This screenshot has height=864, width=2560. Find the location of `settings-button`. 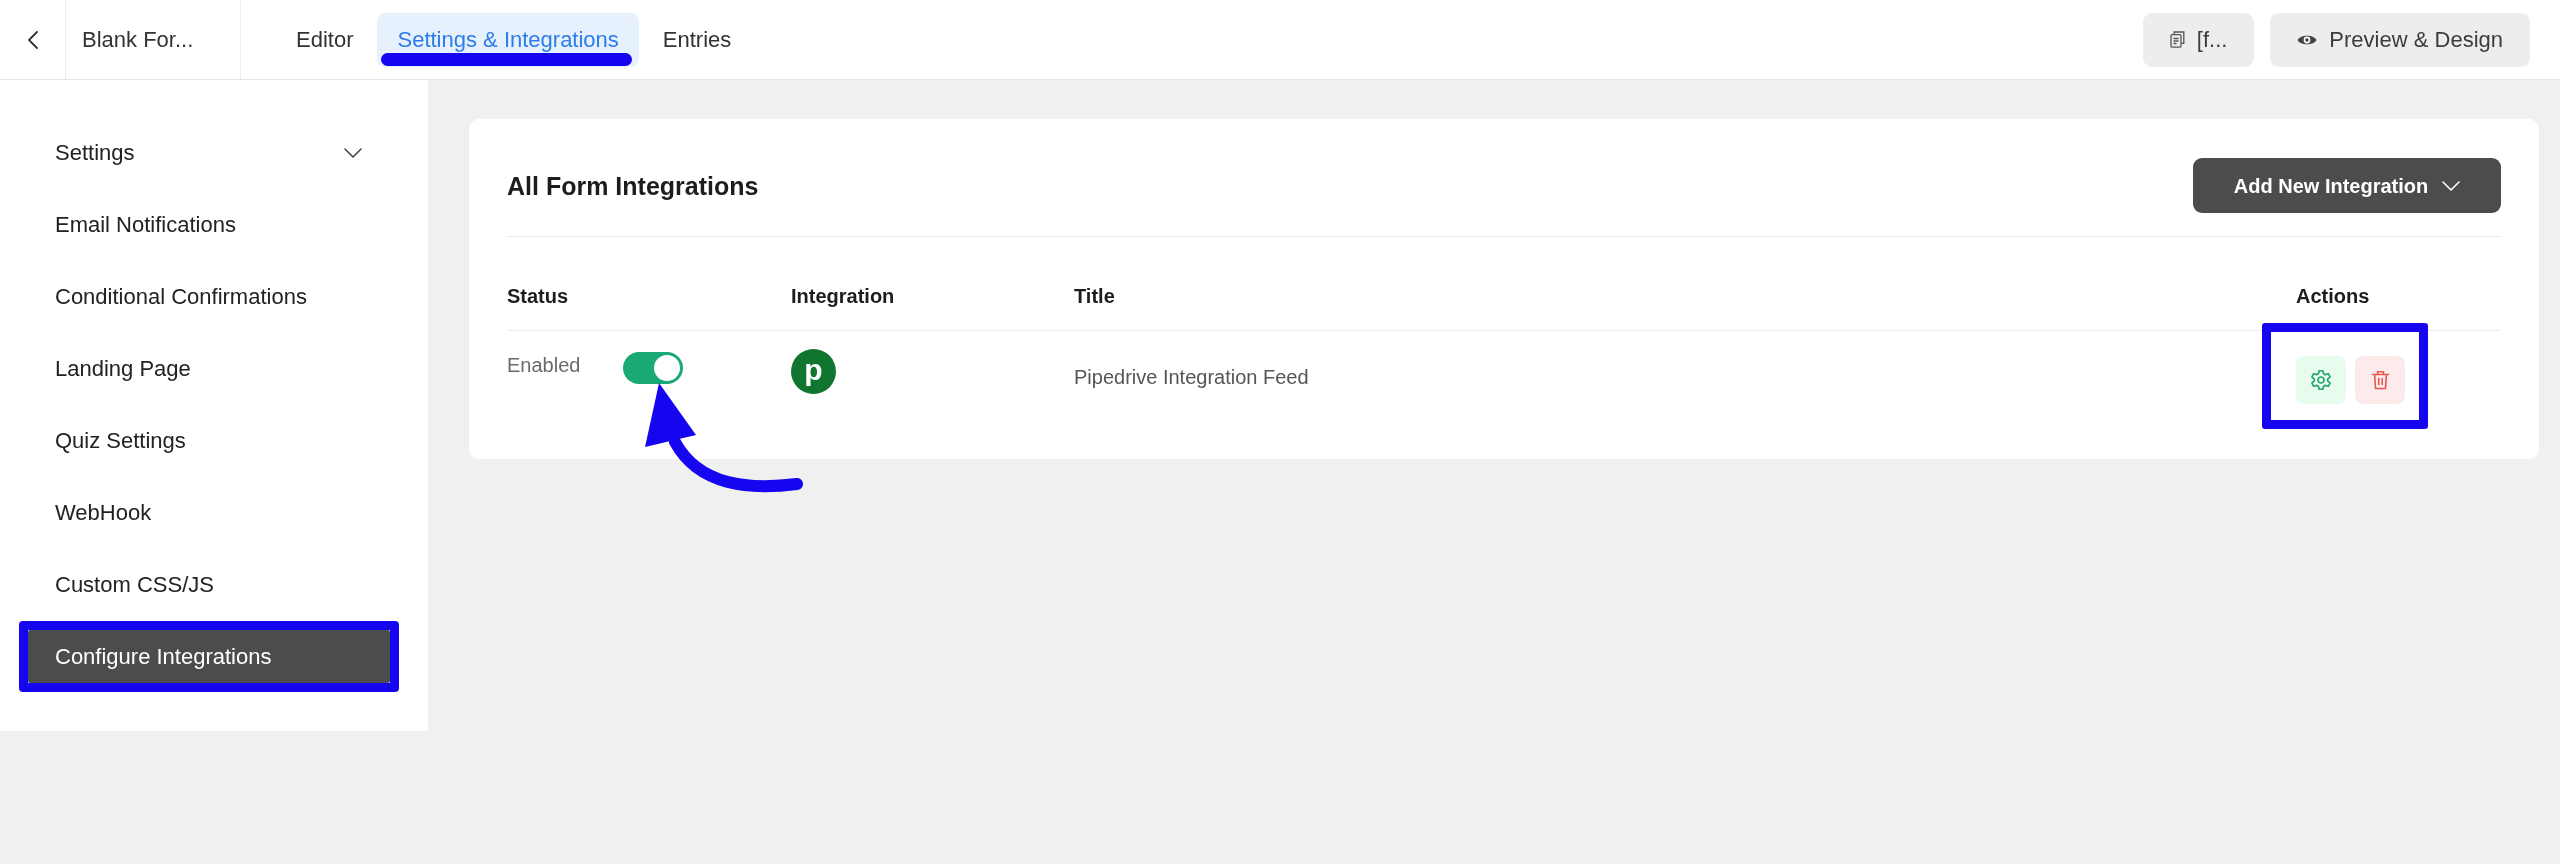

settings-button is located at coordinates (2321, 380).